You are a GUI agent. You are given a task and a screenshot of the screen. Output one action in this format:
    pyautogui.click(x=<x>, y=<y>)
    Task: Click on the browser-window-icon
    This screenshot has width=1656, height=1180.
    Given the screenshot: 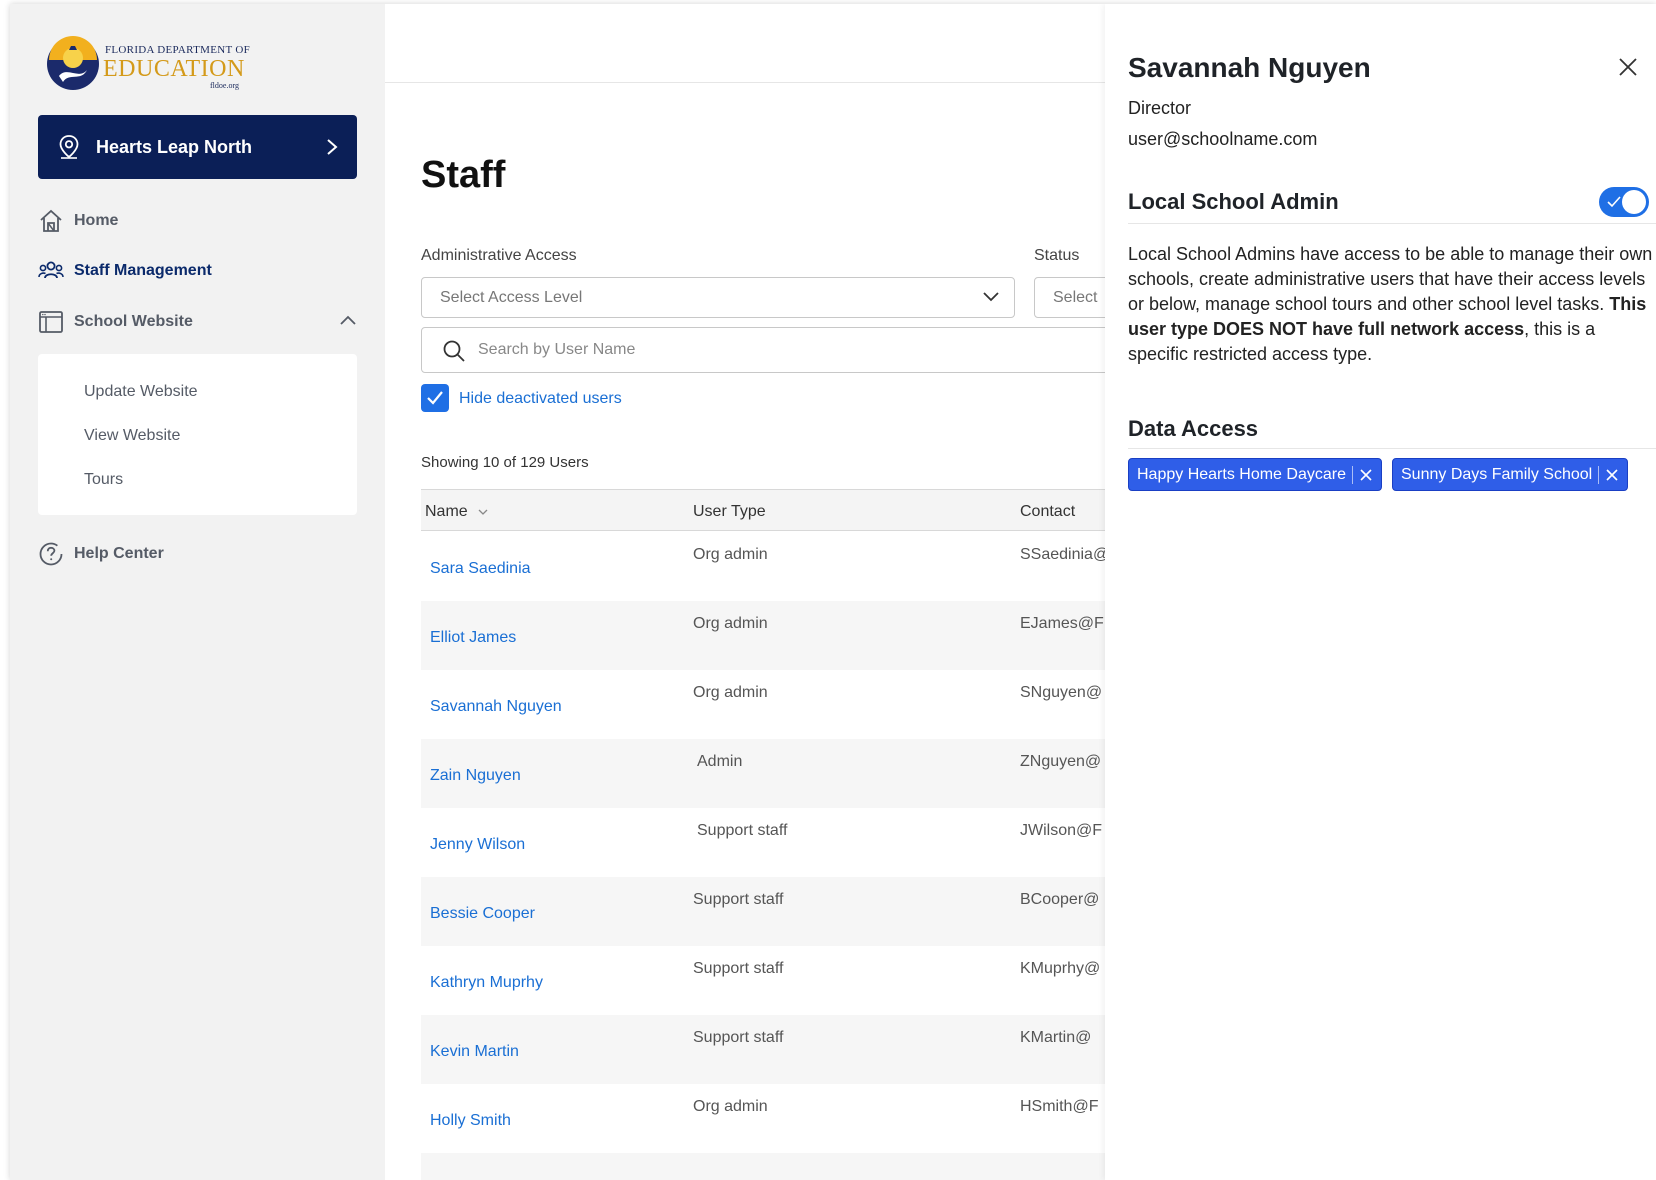 What is the action you would take?
    pyautogui.click(x=51, y=322)
    